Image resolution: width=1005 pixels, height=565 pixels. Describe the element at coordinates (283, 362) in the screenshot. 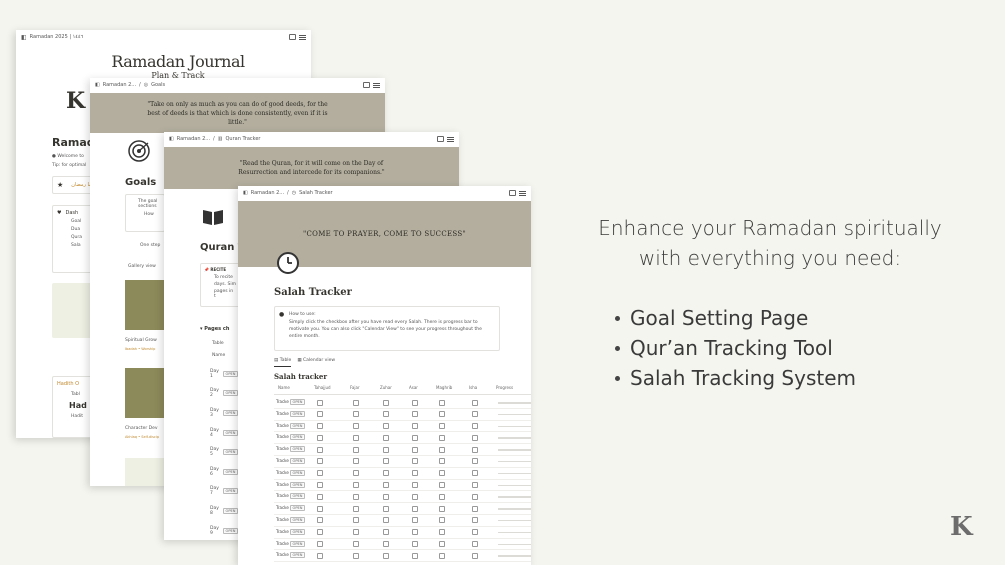

I see `tab-table: ▤ Table` at that location.